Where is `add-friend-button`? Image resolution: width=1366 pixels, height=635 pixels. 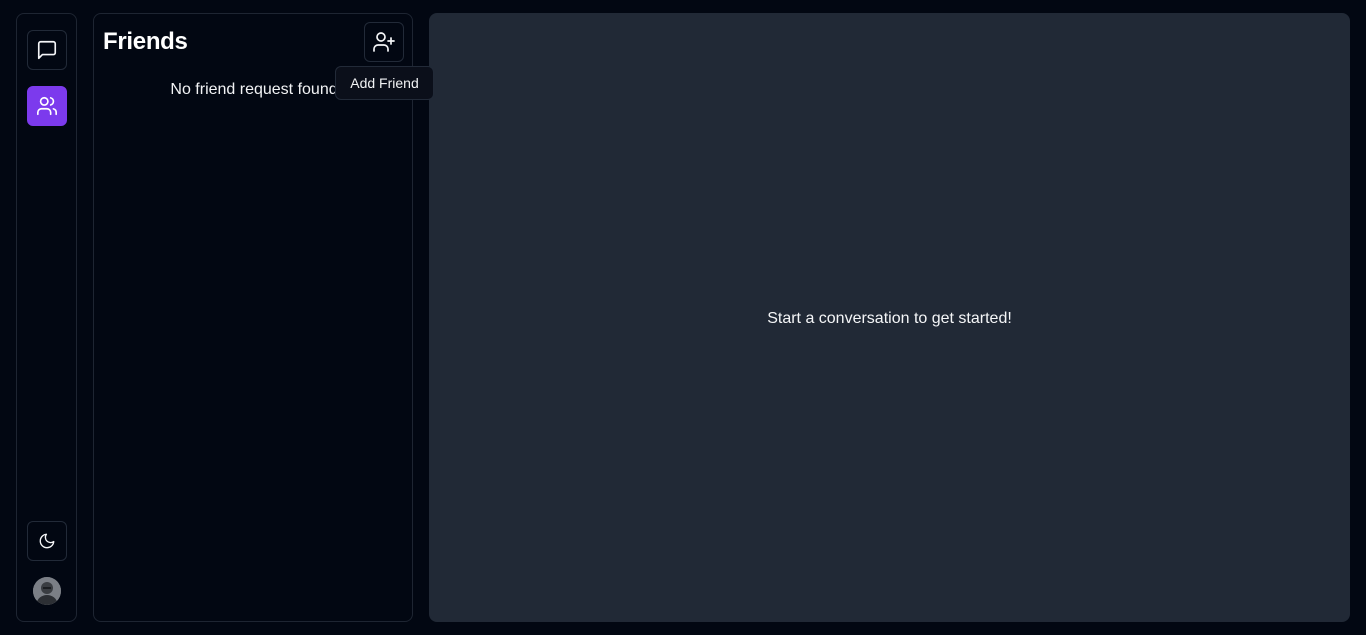
add-friend-button is located at coordinates (384, 42).